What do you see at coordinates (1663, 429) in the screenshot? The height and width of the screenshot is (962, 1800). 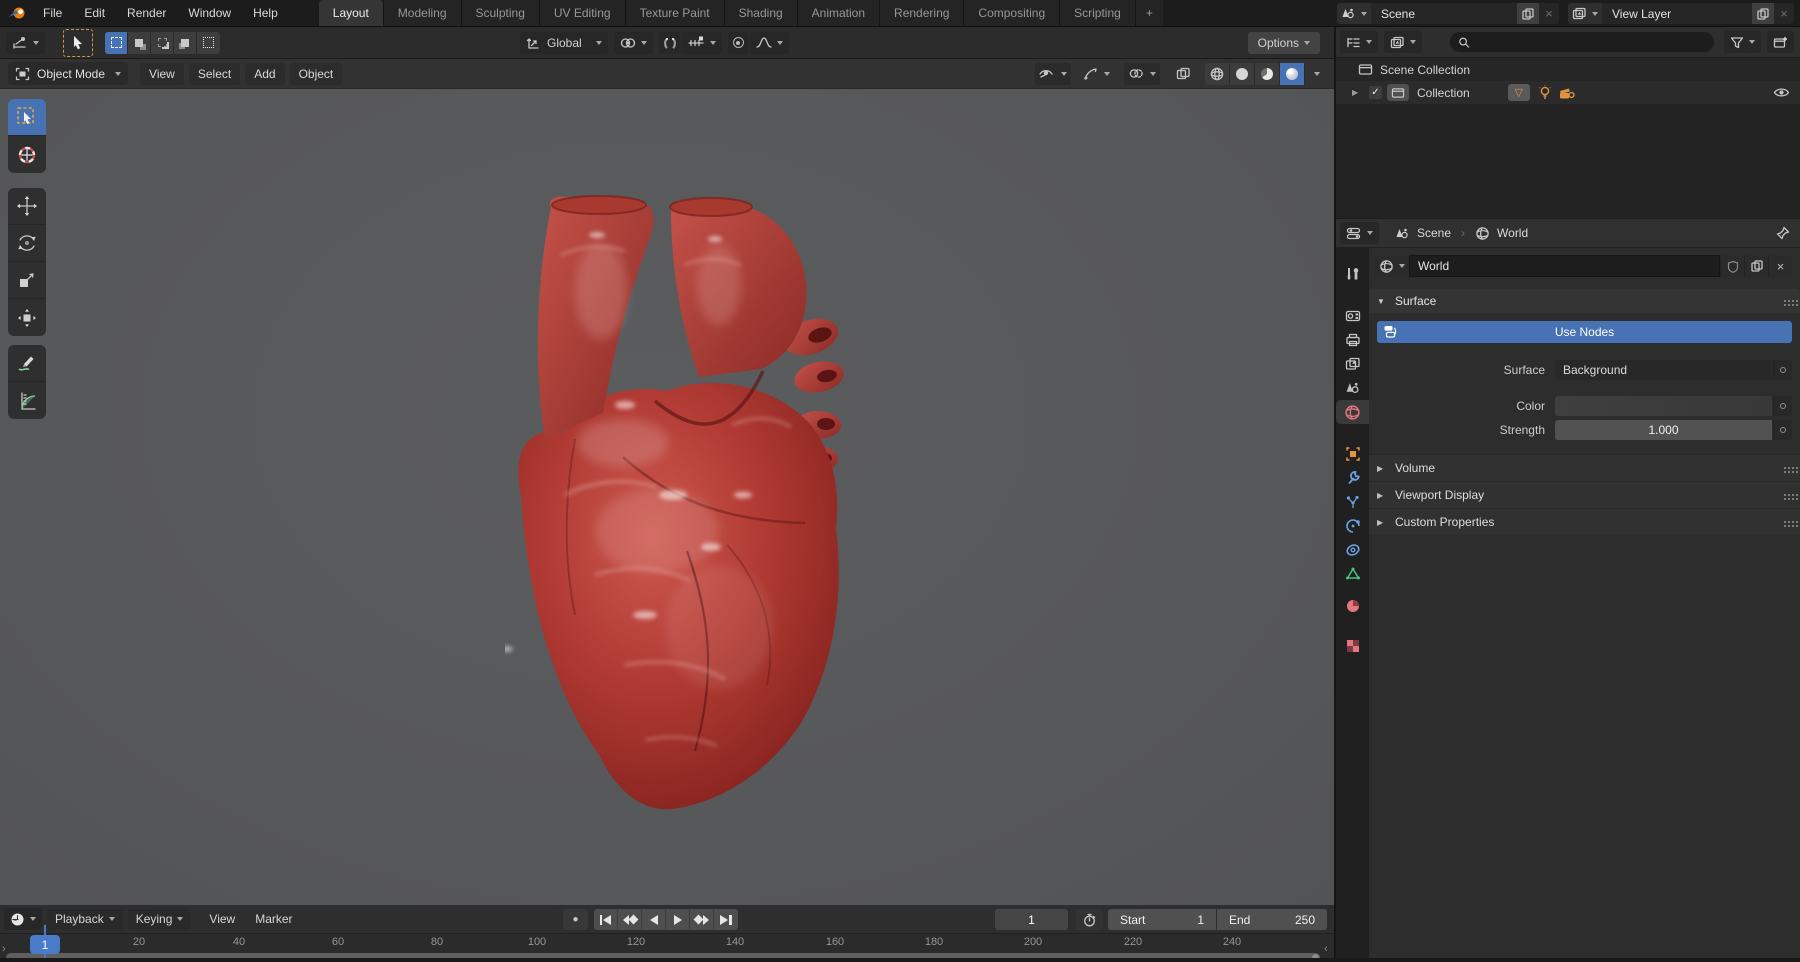 I see `strength-value-field: 1.000` at bounding box center [1663, 429].